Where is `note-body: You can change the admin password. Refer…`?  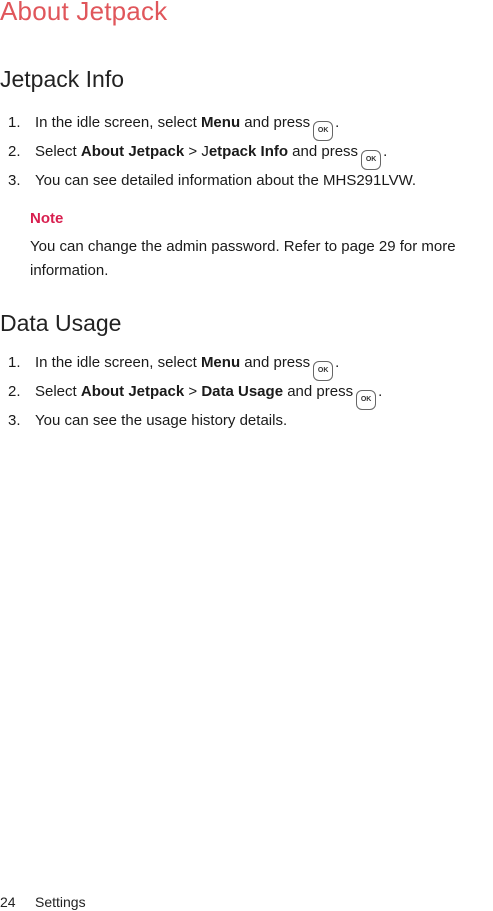 note-body: You can change the admin password. Refer… is located at coordinates (243, 258).